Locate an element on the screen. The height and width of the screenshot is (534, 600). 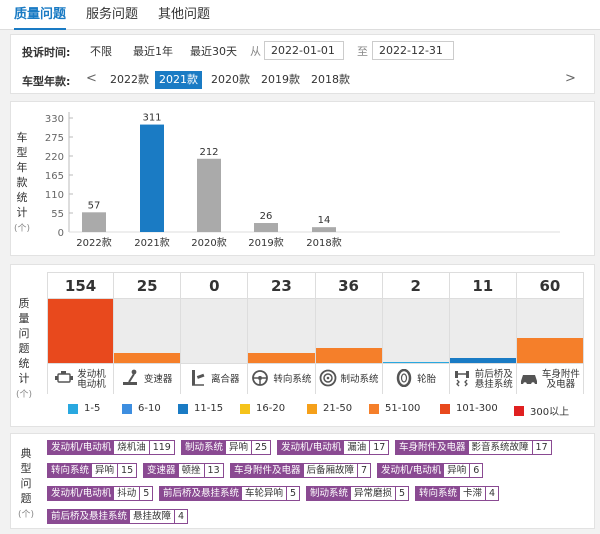
issue-tag-system: 前后桥及悬挂系统 is located at coordinates (201, 493).